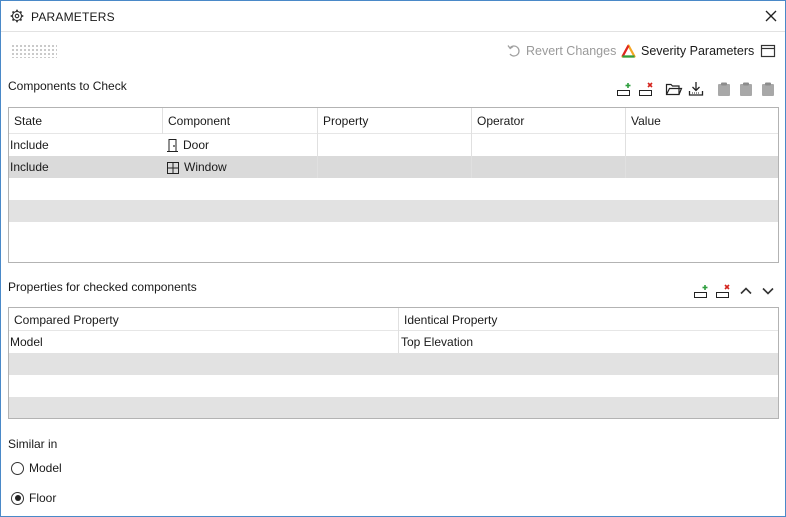 This screenshot has width=786, height=517. I want to click on severity-parameters-label: Severity Parameters, so click(698, 51).